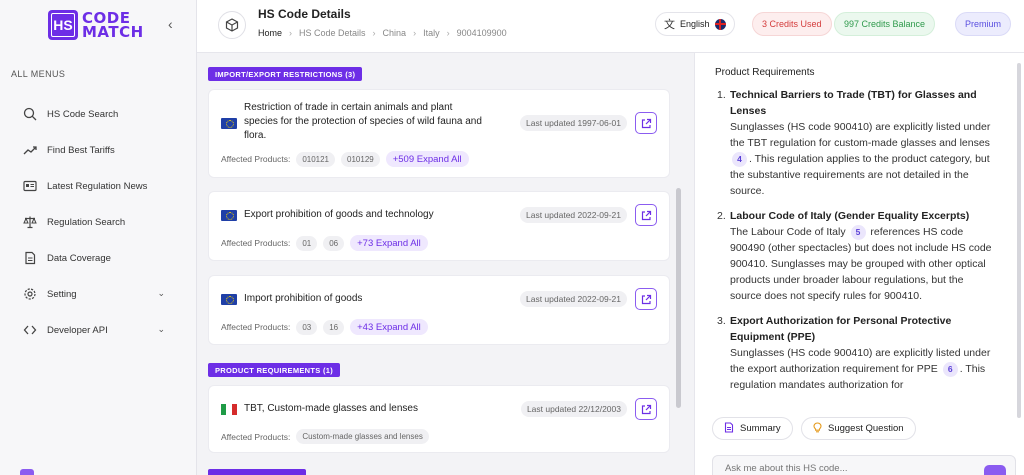  What do you see at coordinates (427, 159) in the screenshot?
I see `expand-all-button: +509 Expand All` at bounding box center [427, 159].